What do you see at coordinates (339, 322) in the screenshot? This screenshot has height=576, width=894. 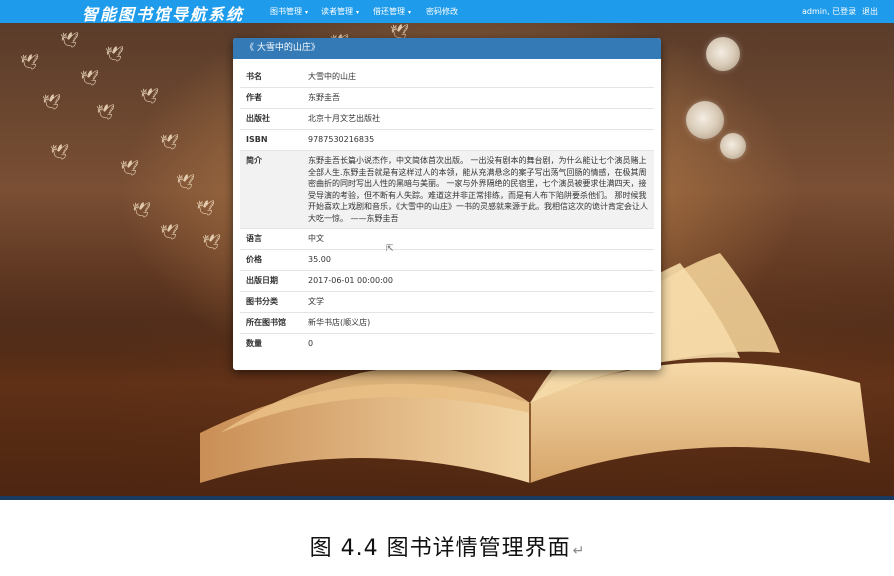 I see `field-value: 新华书店(顺义店)` at bounding box center [339, 322].